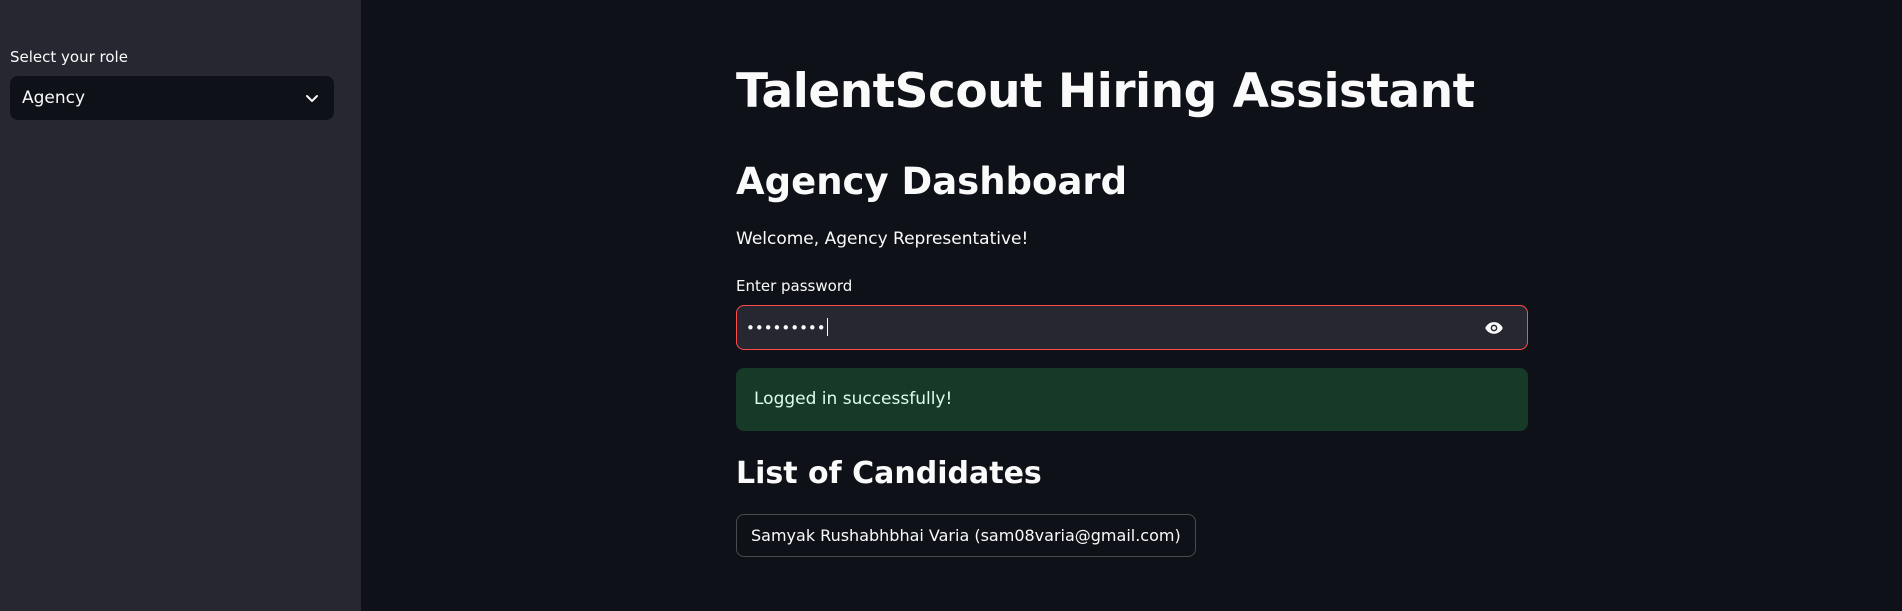 Image resolution: width=1902 pixels, height=611 pixels. I want to click on role-select-label: Select your role, so click(69, 57).